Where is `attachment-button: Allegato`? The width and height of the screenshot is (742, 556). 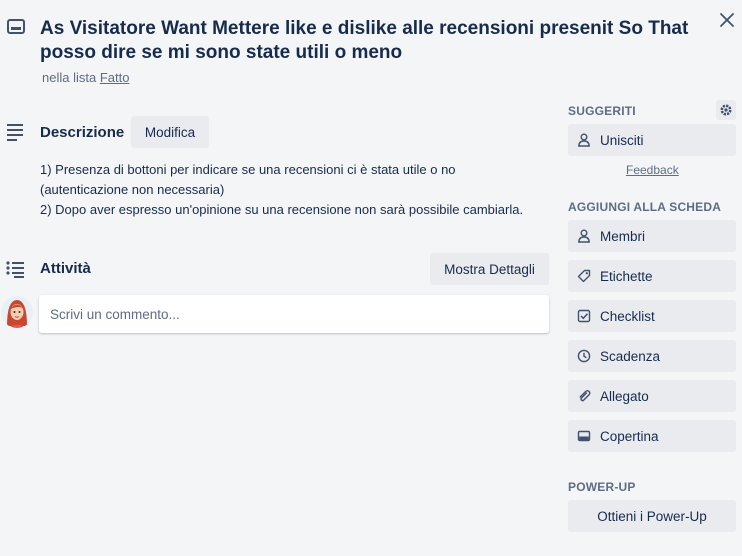 attachment-button: Allegato is located at coordinates (652, 396).